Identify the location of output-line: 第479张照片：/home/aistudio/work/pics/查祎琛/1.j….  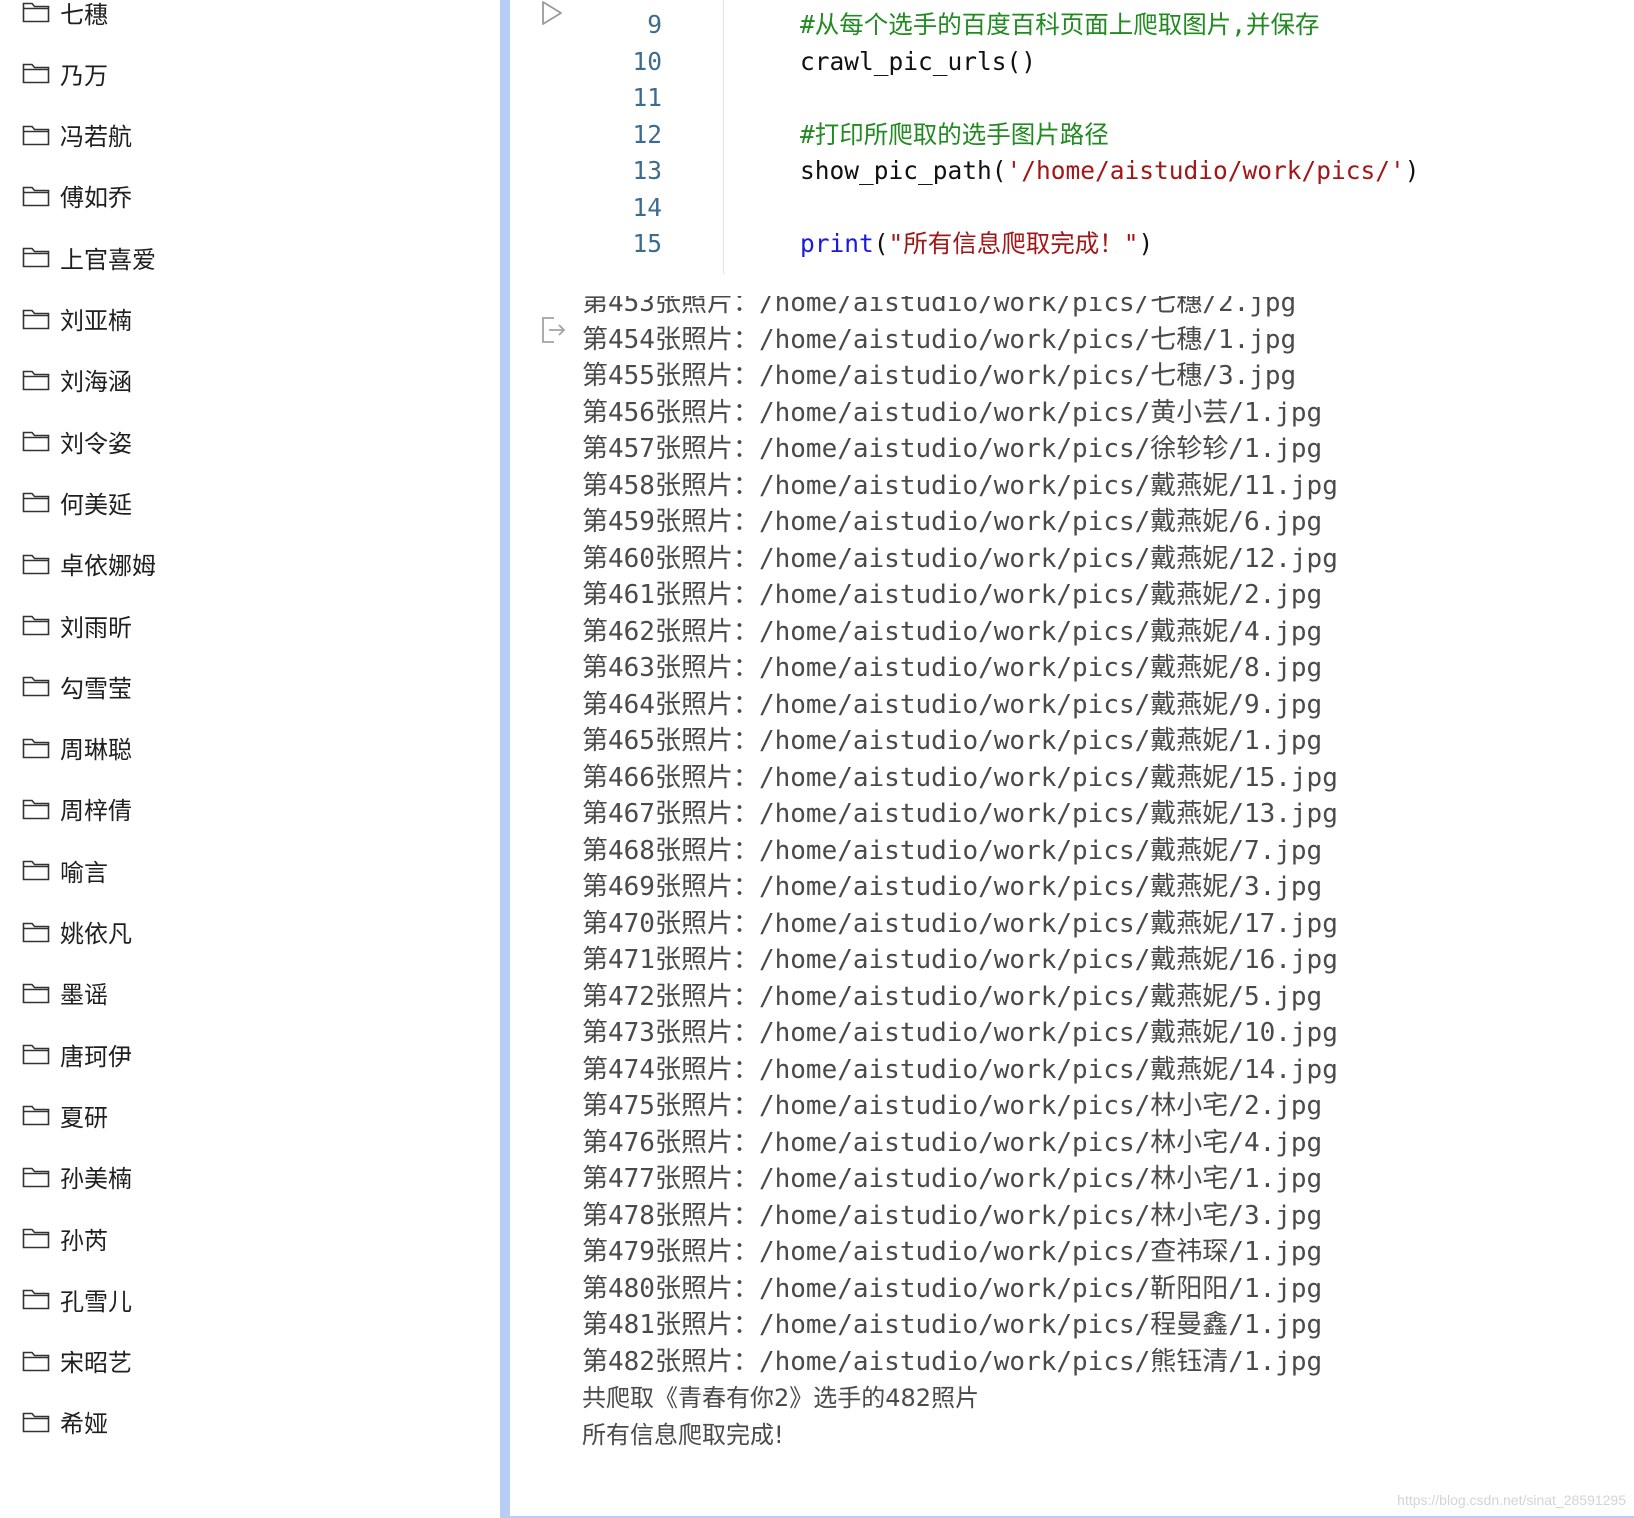
(952, 1252).